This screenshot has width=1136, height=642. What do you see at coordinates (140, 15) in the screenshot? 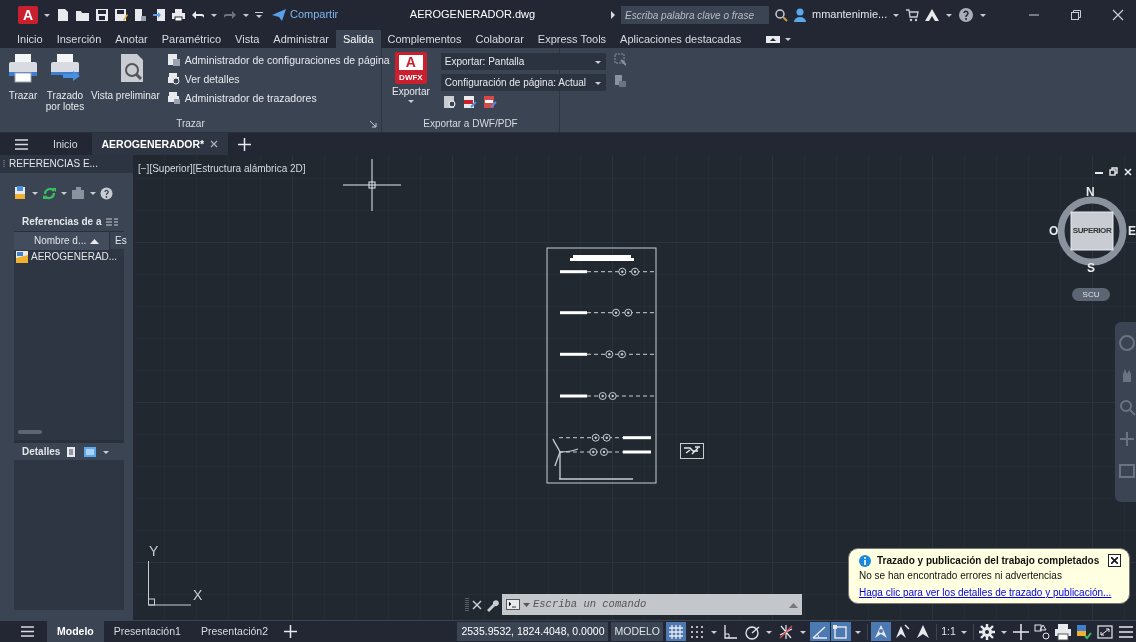
I see `document-icon` at bounding box center [140, 15].